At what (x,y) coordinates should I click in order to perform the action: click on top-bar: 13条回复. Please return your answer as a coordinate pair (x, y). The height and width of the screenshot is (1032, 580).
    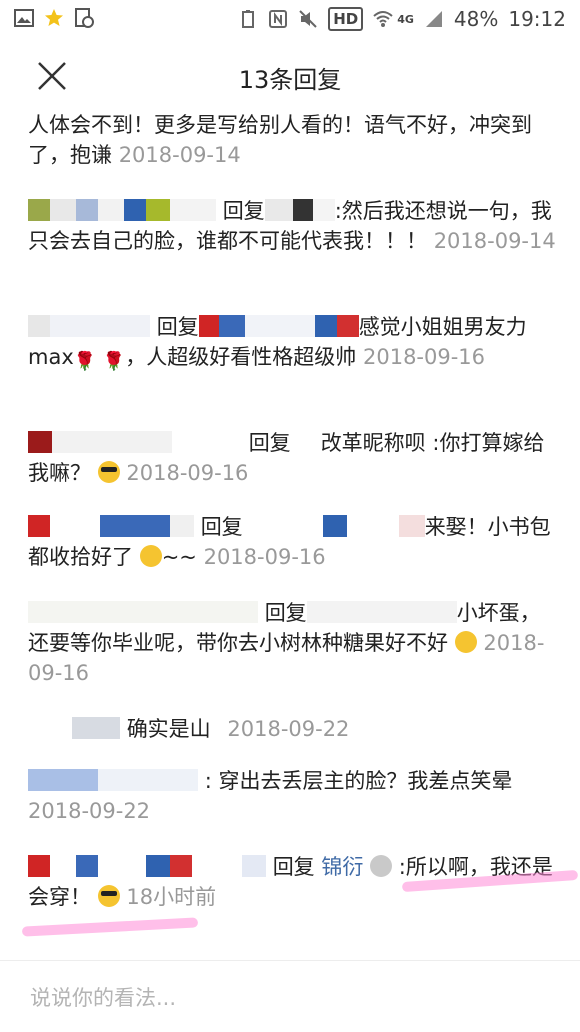
    Looking at the image, I should click on (290, 75).